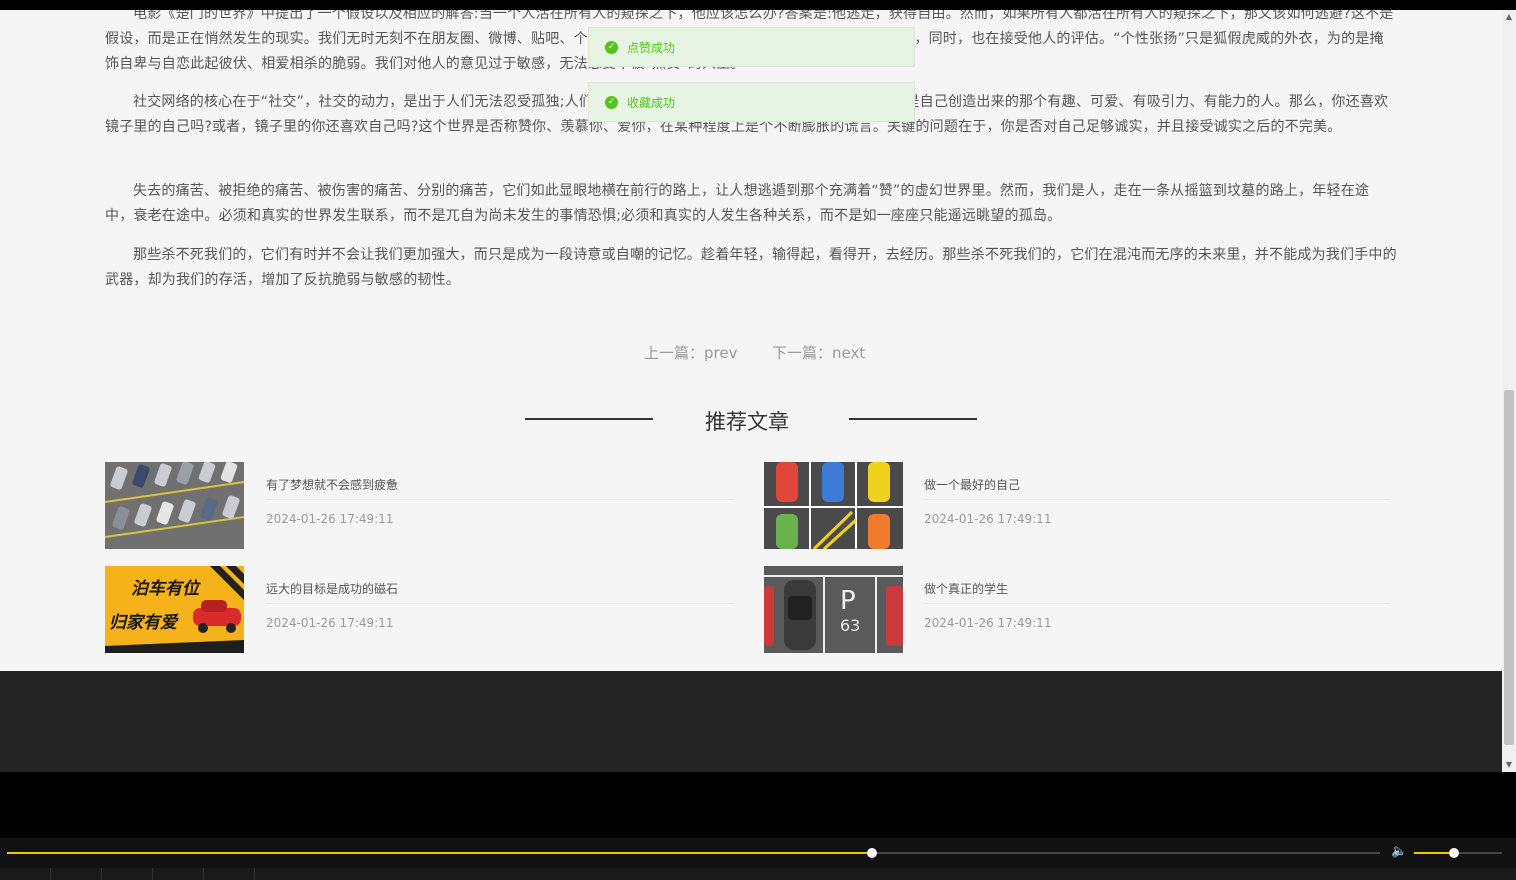 The height and width of the screenshot is (880, 1516). Describe the element at coordinates (165, 589) in the screenshot. I see `banner-text-line1: 泊车有位` at that location.